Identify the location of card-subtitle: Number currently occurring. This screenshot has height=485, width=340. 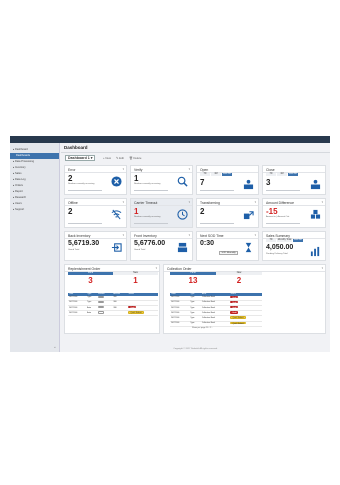
(147, 184).